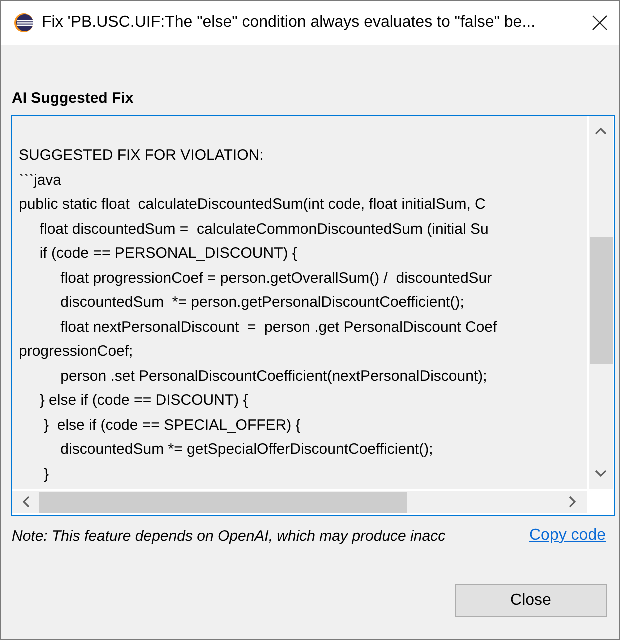 Image resolution: width=620 pixels, height=640 pixels. What do you see at coordinates (24, 23) in the screenshot?
I see `striped-circle-icon` at bounding box center [24, 23].